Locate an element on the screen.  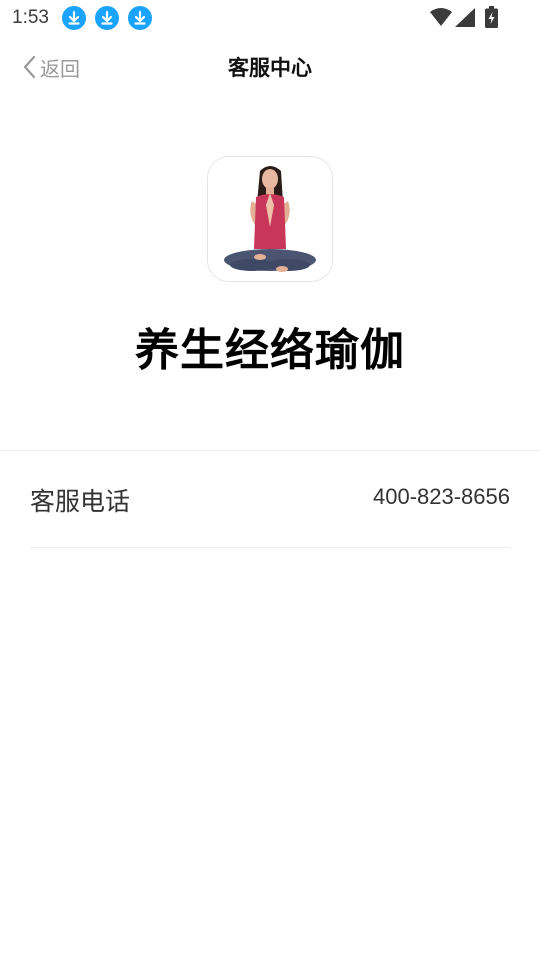
nav-bar: 返回 客服中心 is located at coordinates (270, 67).